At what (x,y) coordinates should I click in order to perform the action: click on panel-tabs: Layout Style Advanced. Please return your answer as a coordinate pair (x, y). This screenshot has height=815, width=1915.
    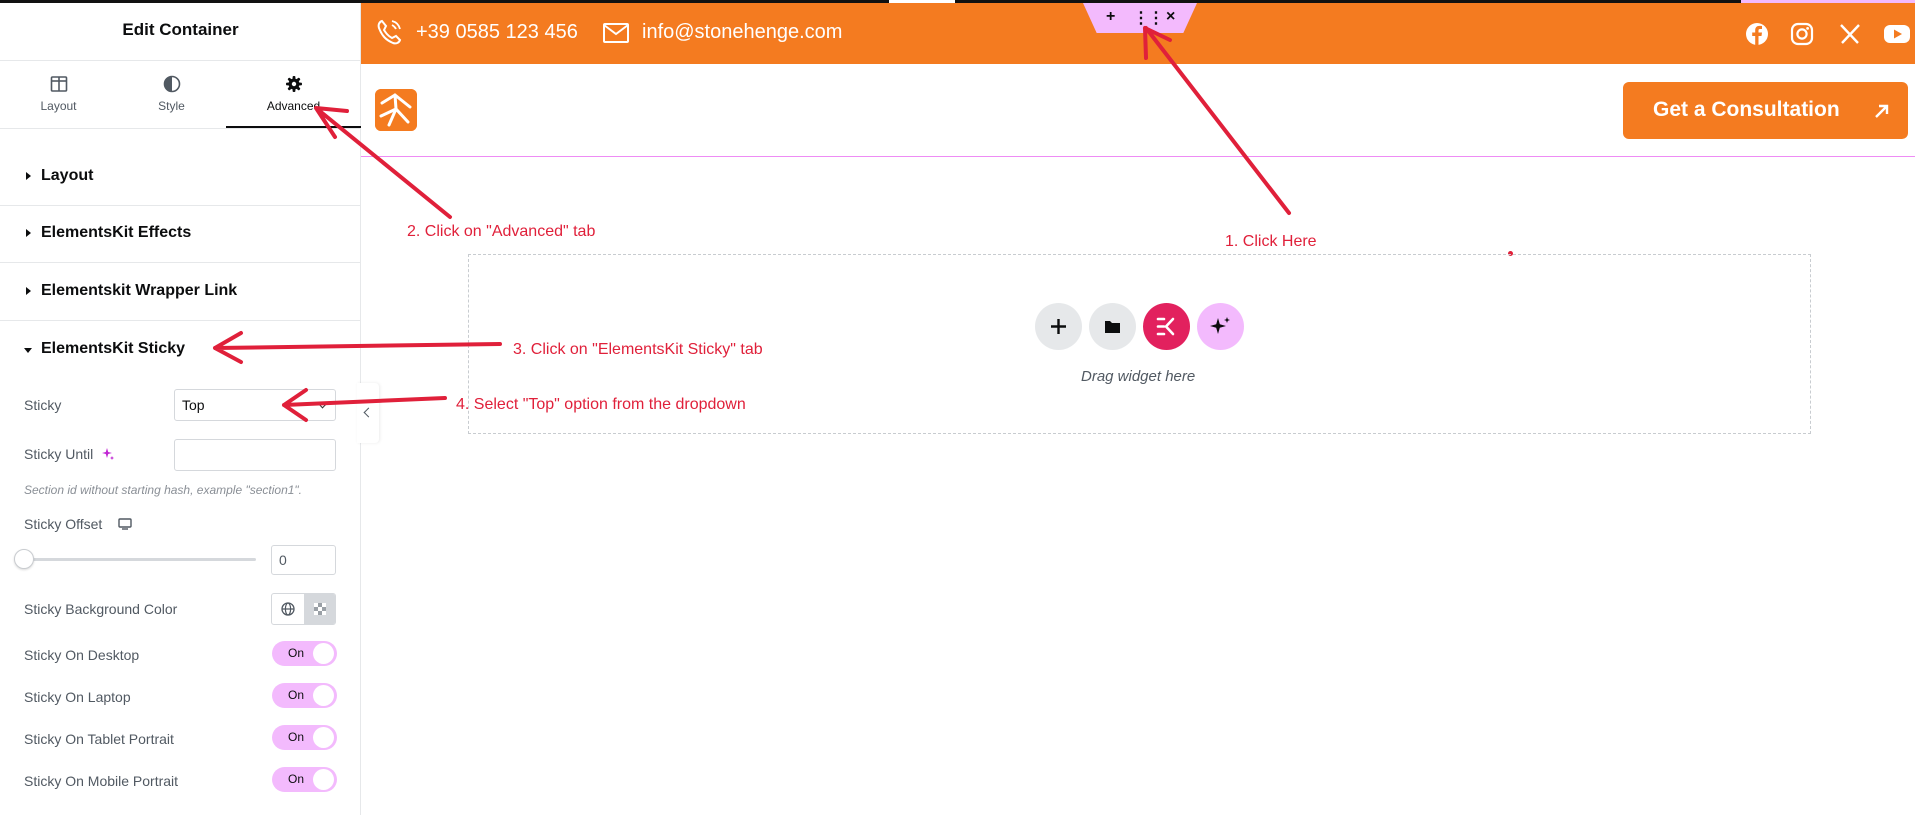
    Looking at the image, I should click on (180, 94).